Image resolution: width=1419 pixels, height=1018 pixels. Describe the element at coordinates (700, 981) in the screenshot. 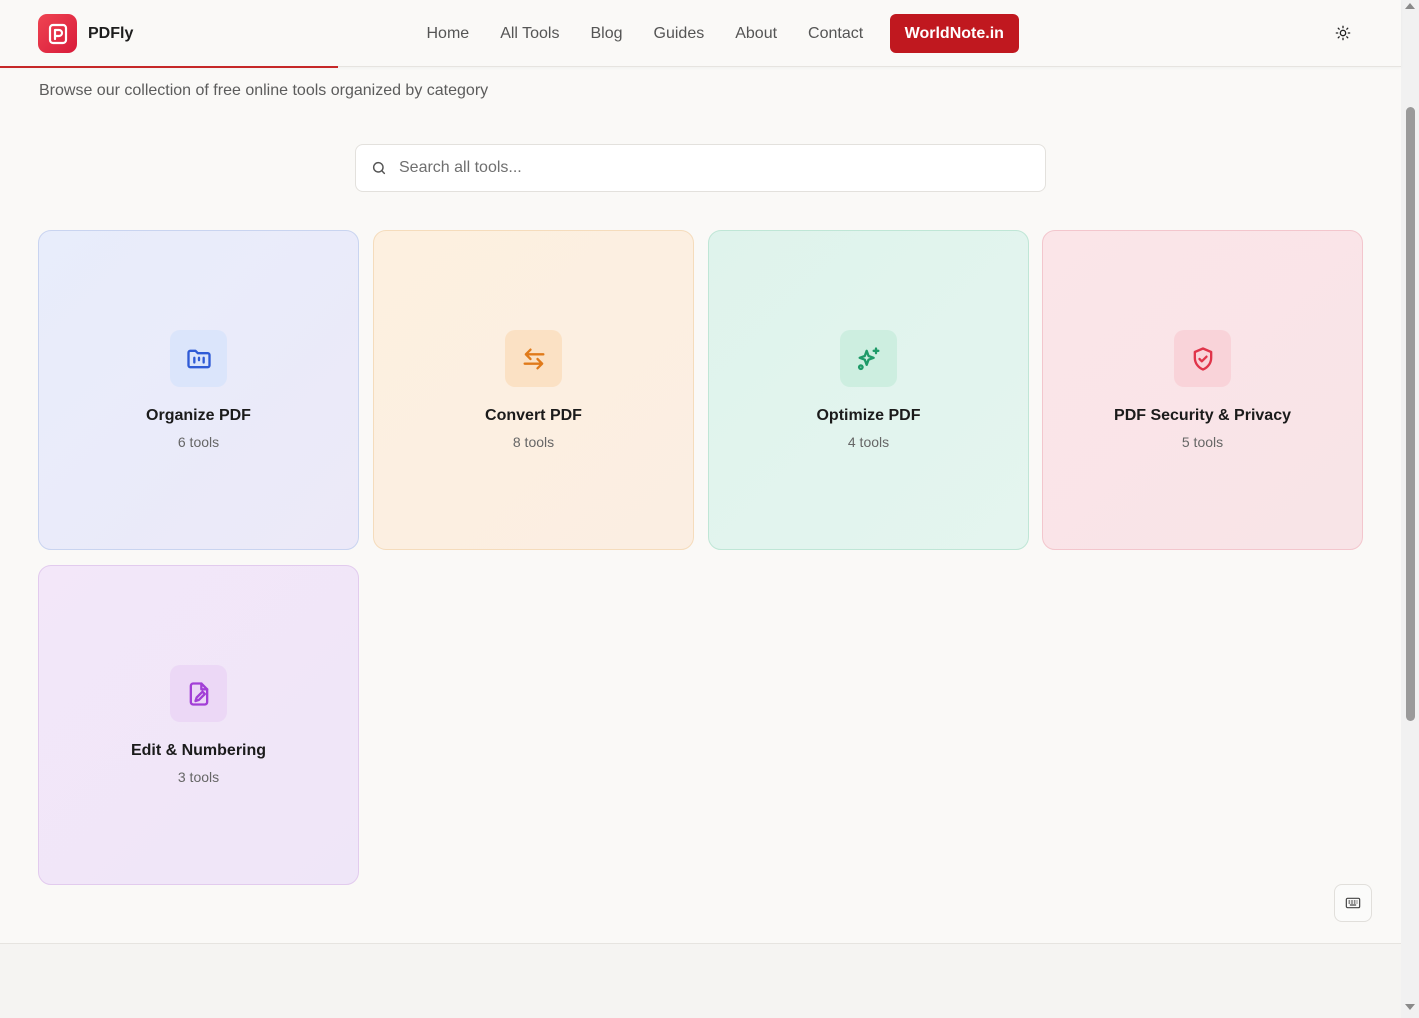

I see `footer` at that location.